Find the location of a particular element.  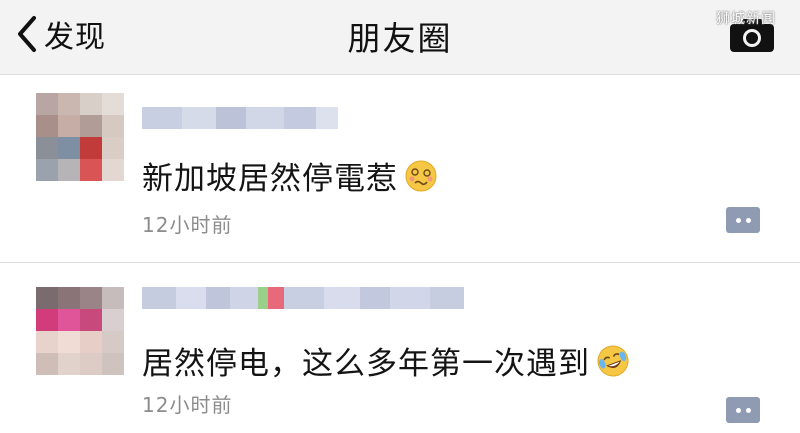

laughing-tears-face-icon is located at coordinates (613, 360).